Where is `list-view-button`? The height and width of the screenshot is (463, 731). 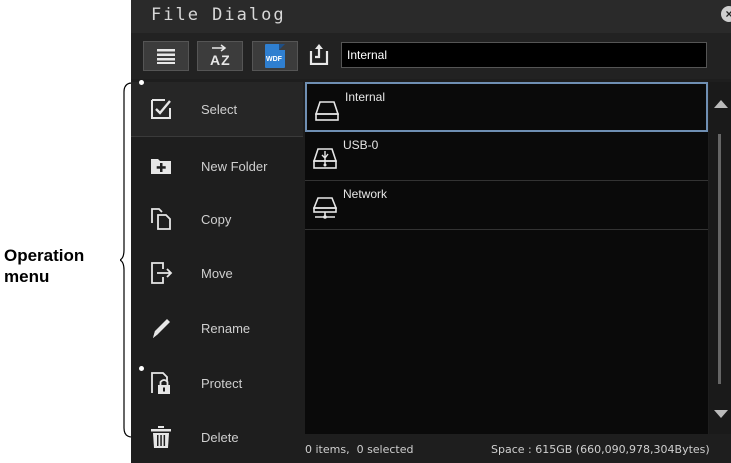 list-view-button is located at coordinates (166, 56).